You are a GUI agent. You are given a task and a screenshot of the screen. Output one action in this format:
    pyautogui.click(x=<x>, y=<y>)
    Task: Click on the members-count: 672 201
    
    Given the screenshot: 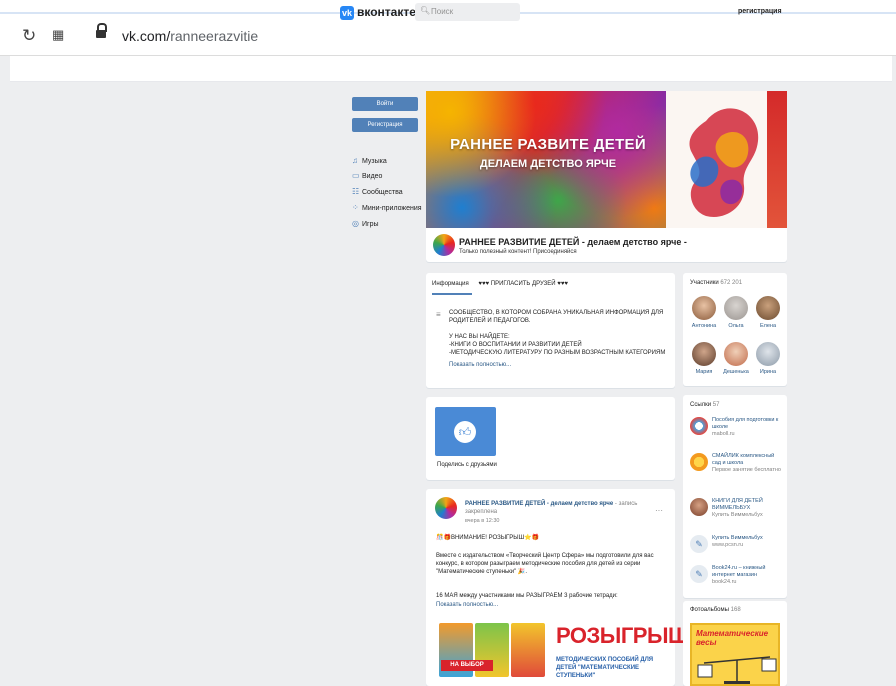 What is the action you would take?
    pyautogui.click(x=731, y=283)
    